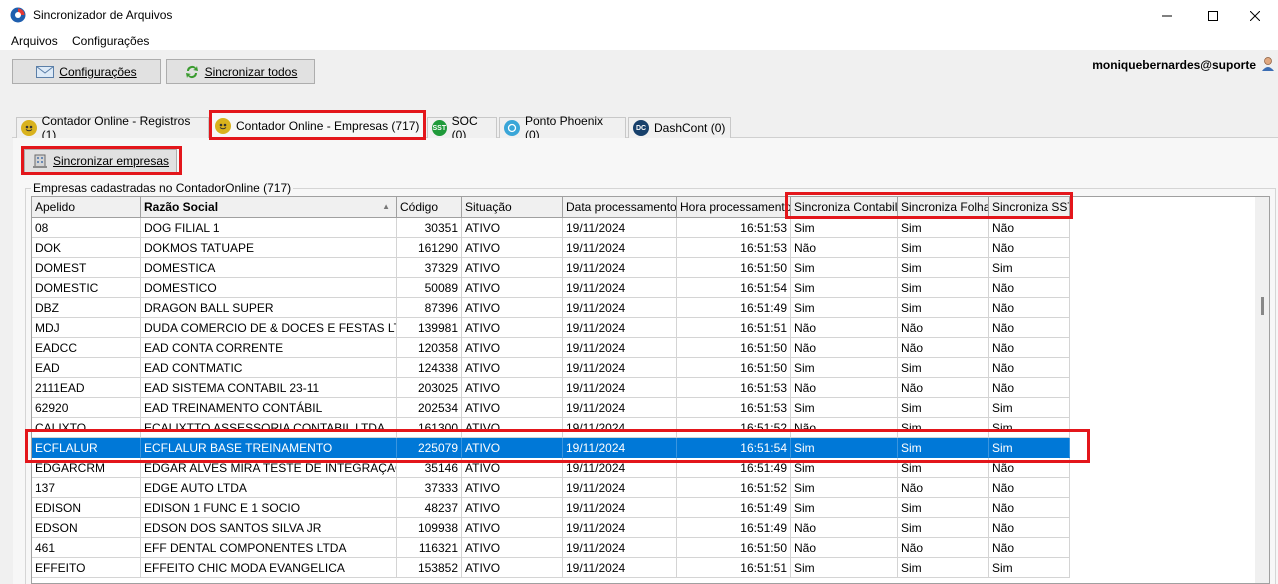  I want to click on column-header-razao-social: Razão Social ▲, so click(269, 207).